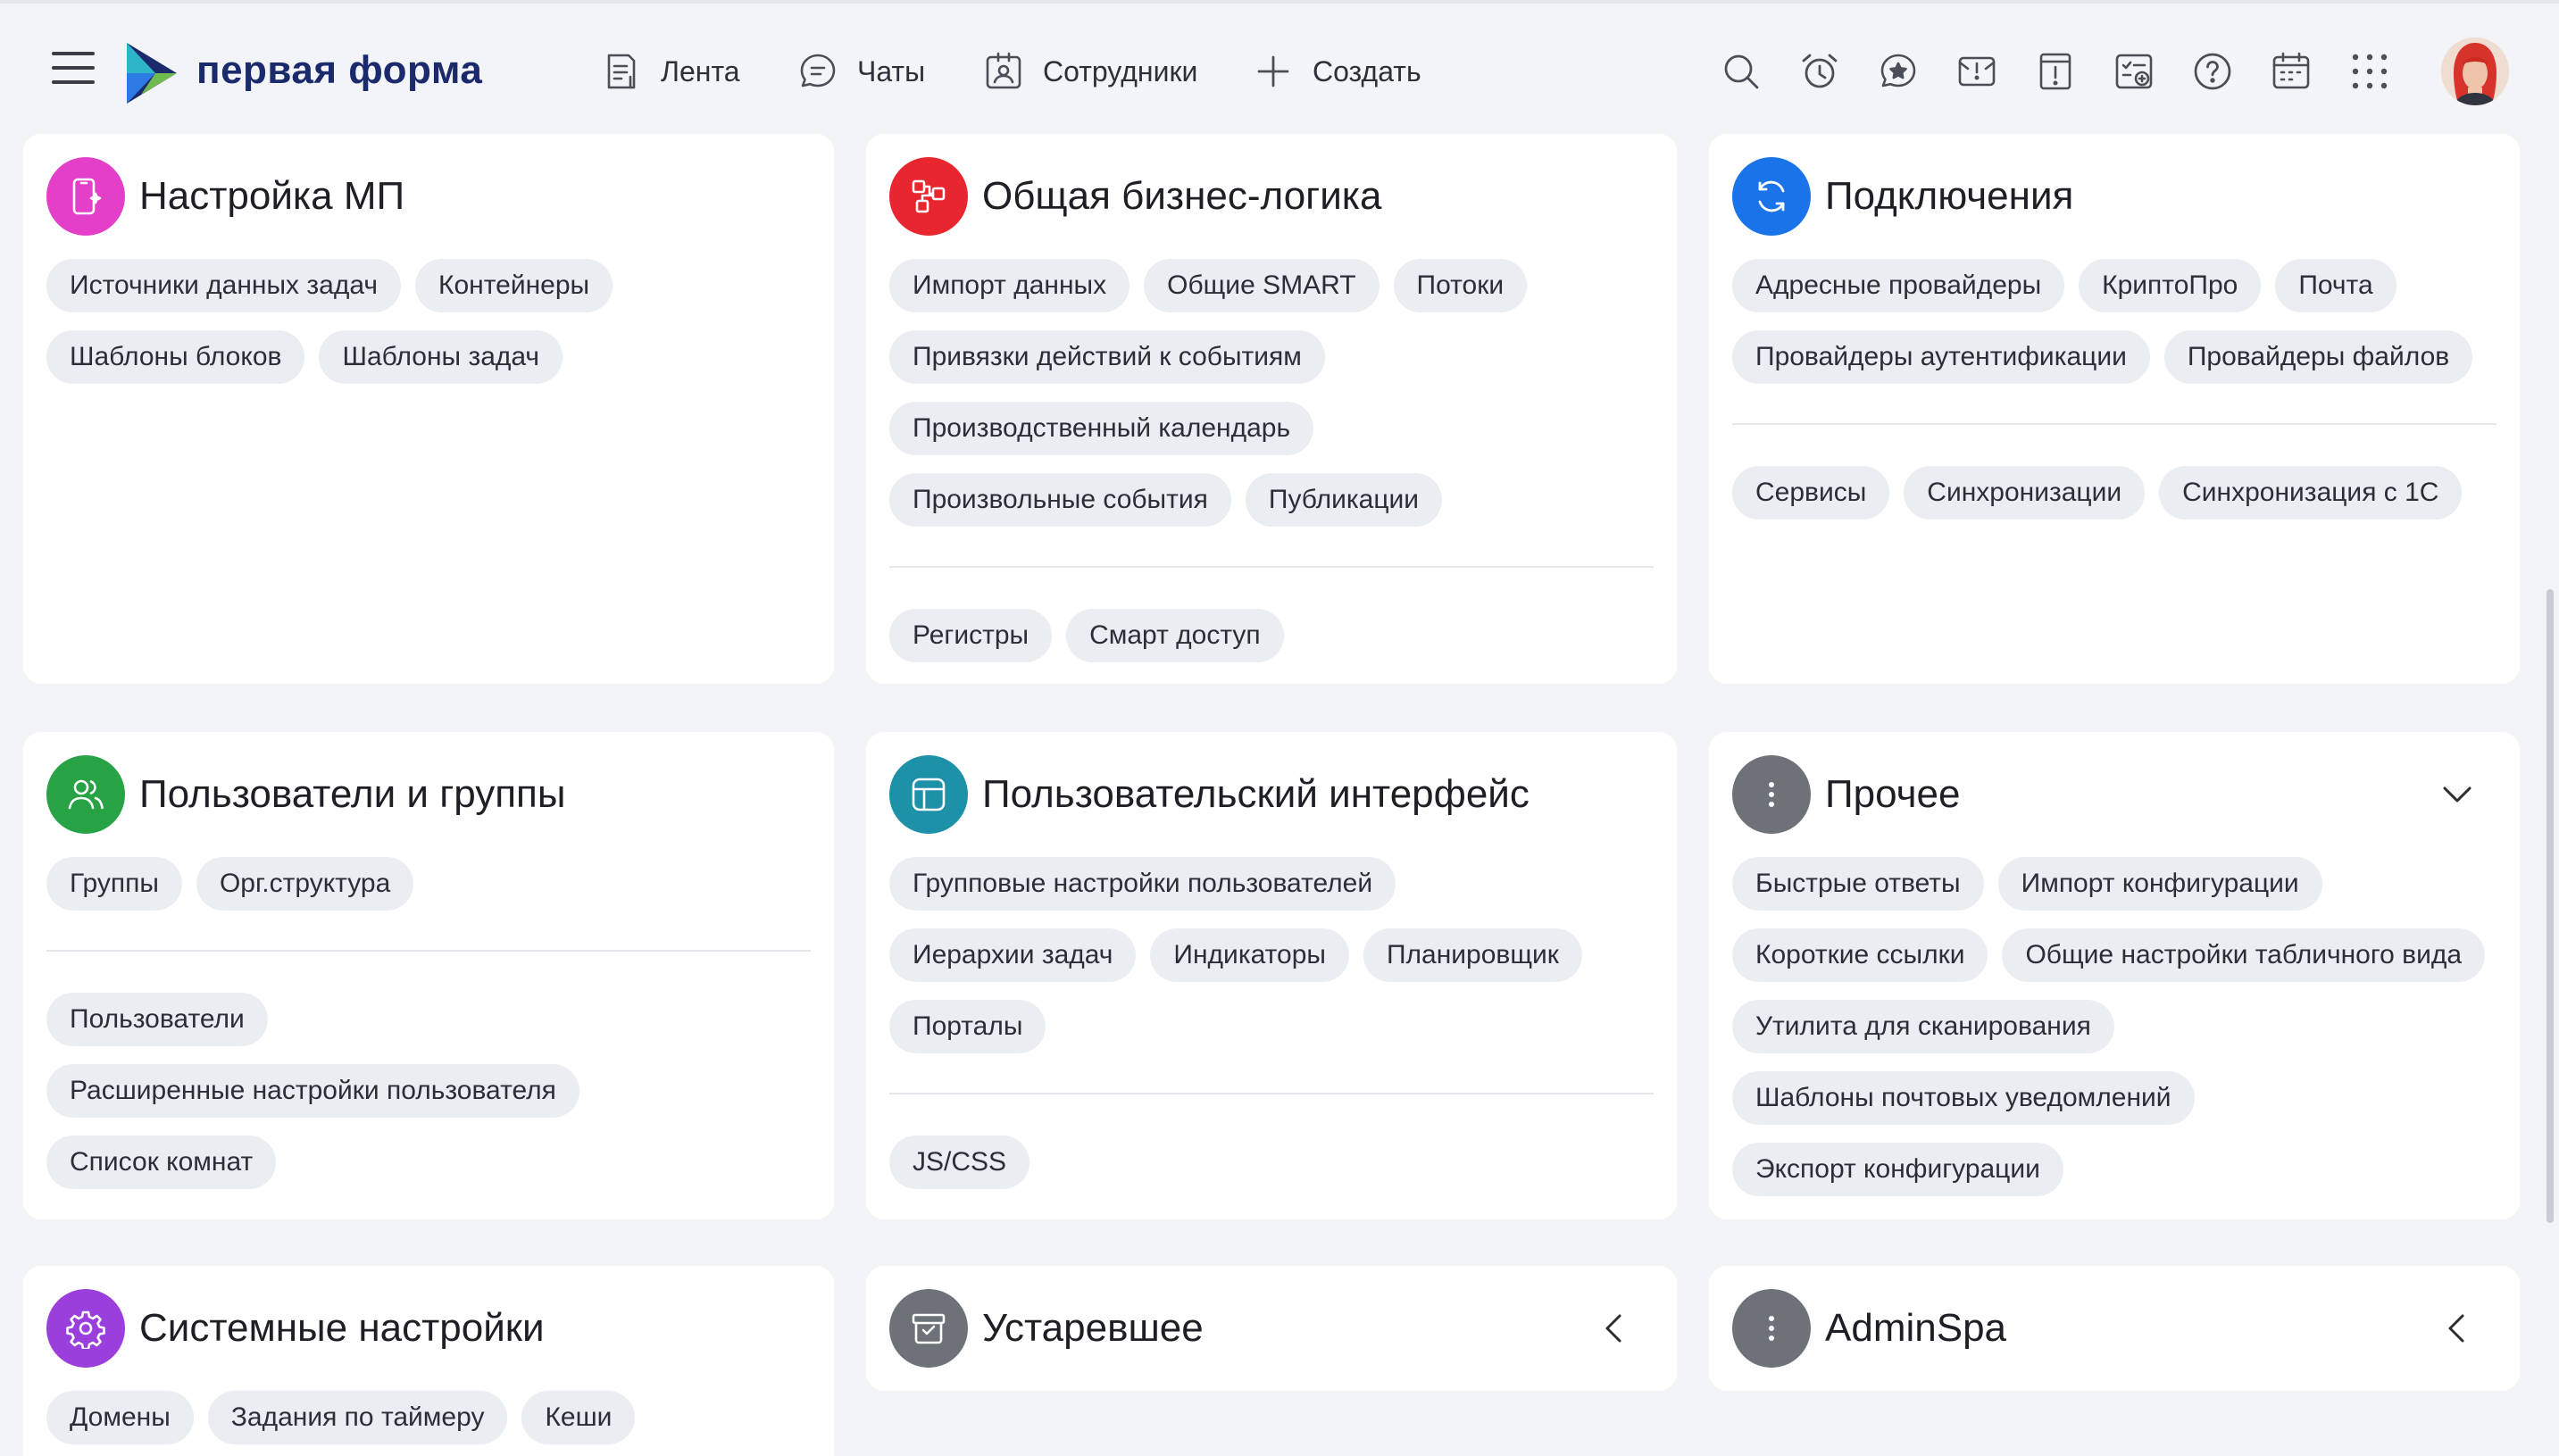 This screenshot has height=1456, width=2559. Describe the element at coordinates (1923, 1026) in the screenshot. I see `chip-scan-utility: Утилита для сканирования` at that location.